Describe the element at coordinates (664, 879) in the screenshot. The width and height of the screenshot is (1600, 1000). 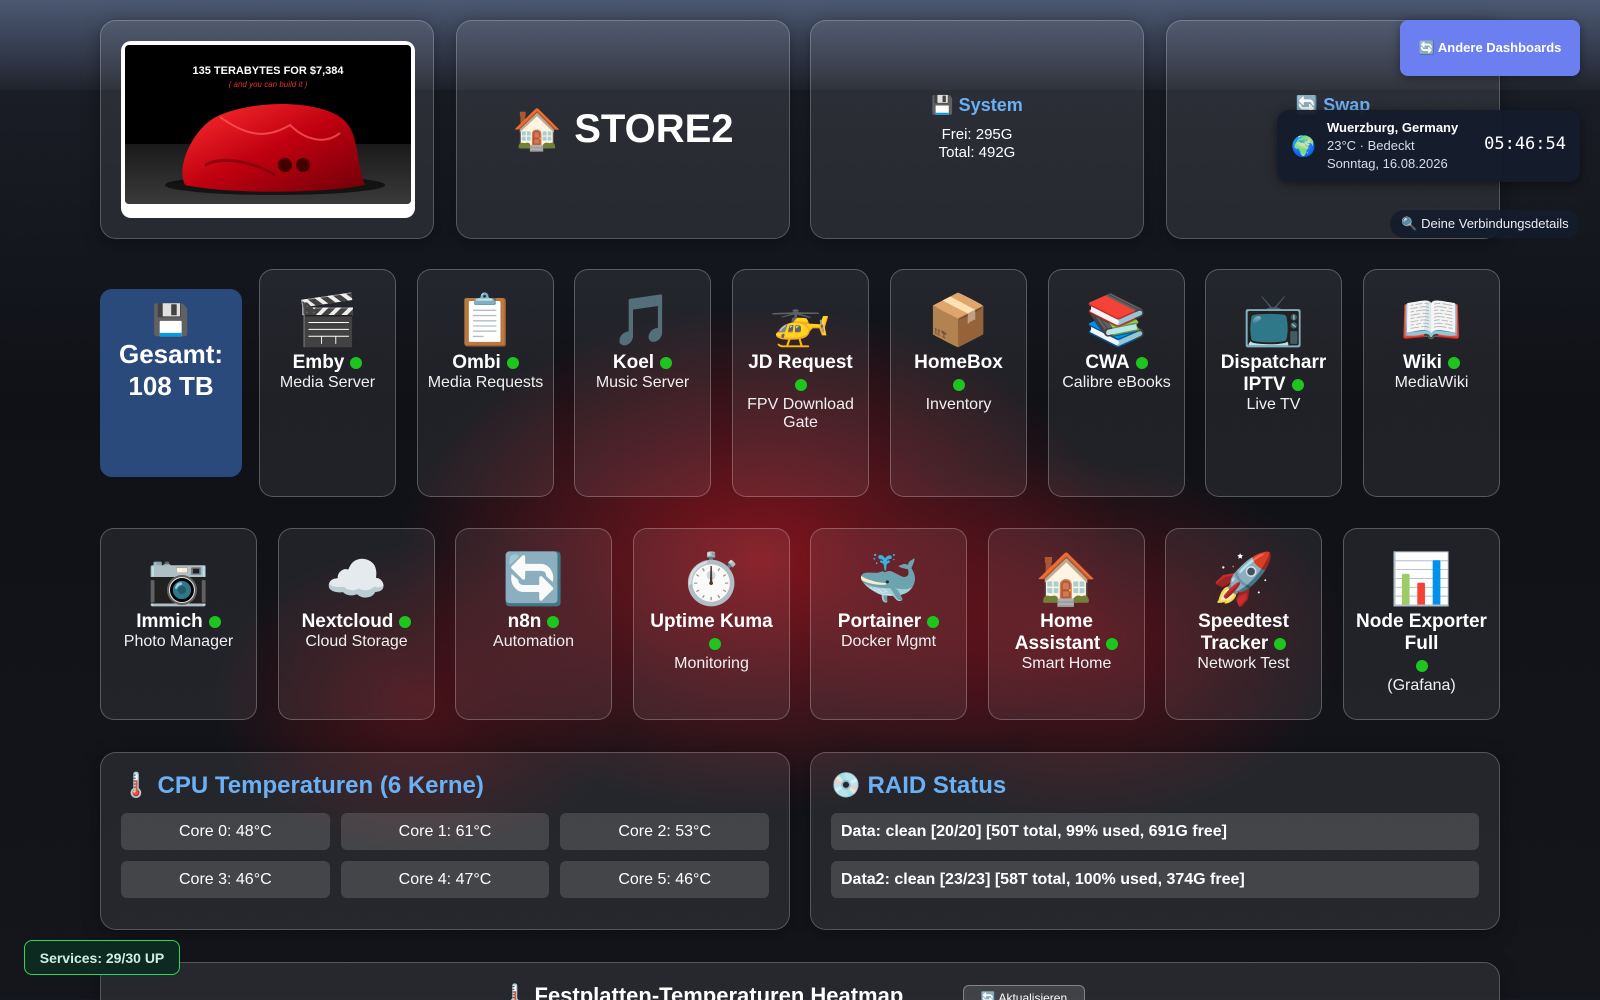
I see `core-temp: Core 5: 46°C` at that location.